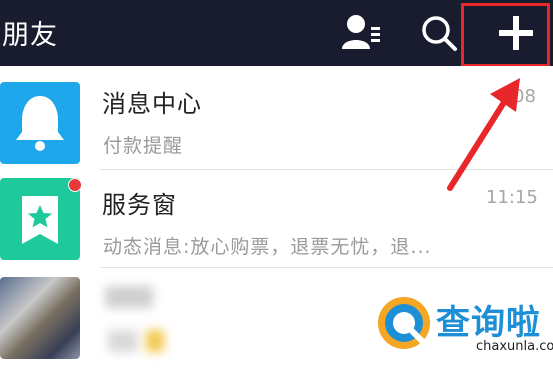  I want to click on blurred-name, so click(129, 297).